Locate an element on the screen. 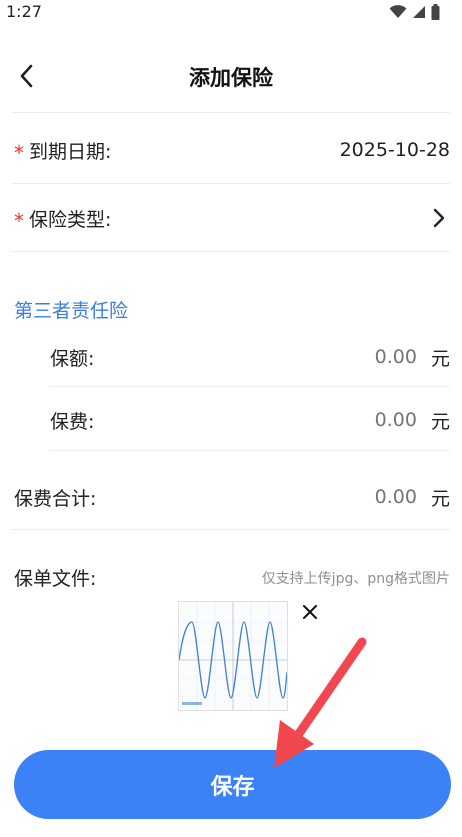 The width and height of the screenshot is (462, 837). section-title-third-party: 第三者责任险 is located at coordinates (71, 311).